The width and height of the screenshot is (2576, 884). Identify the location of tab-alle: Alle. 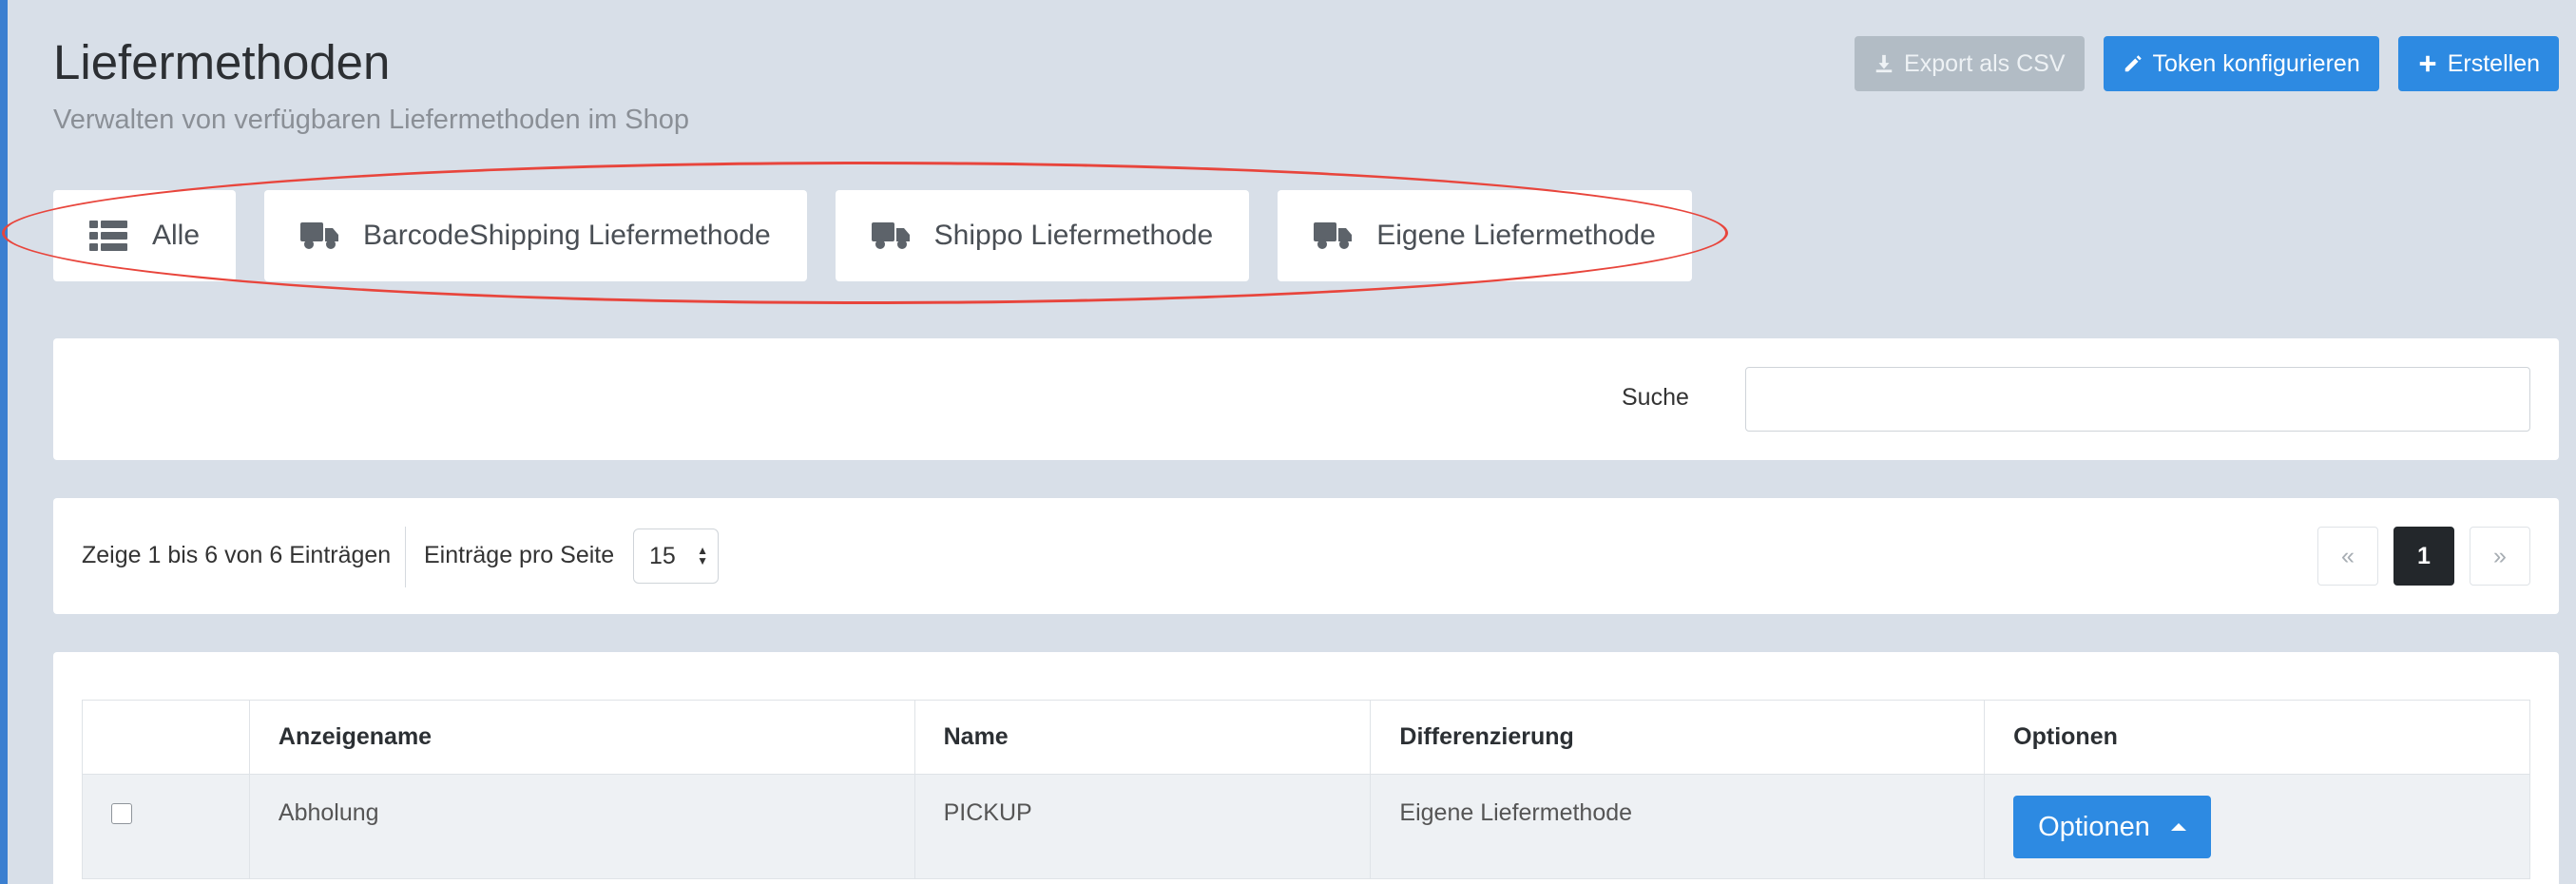
(145, 236).